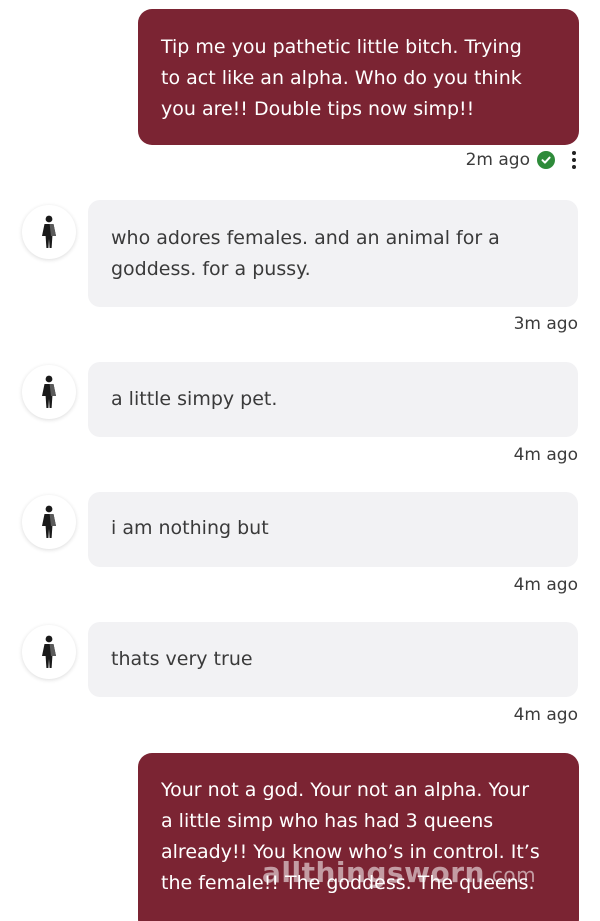  Describe the element at coordinates (333, 659) in the screenshot. I see `incoming-message-bubble: thats very true` at that location.